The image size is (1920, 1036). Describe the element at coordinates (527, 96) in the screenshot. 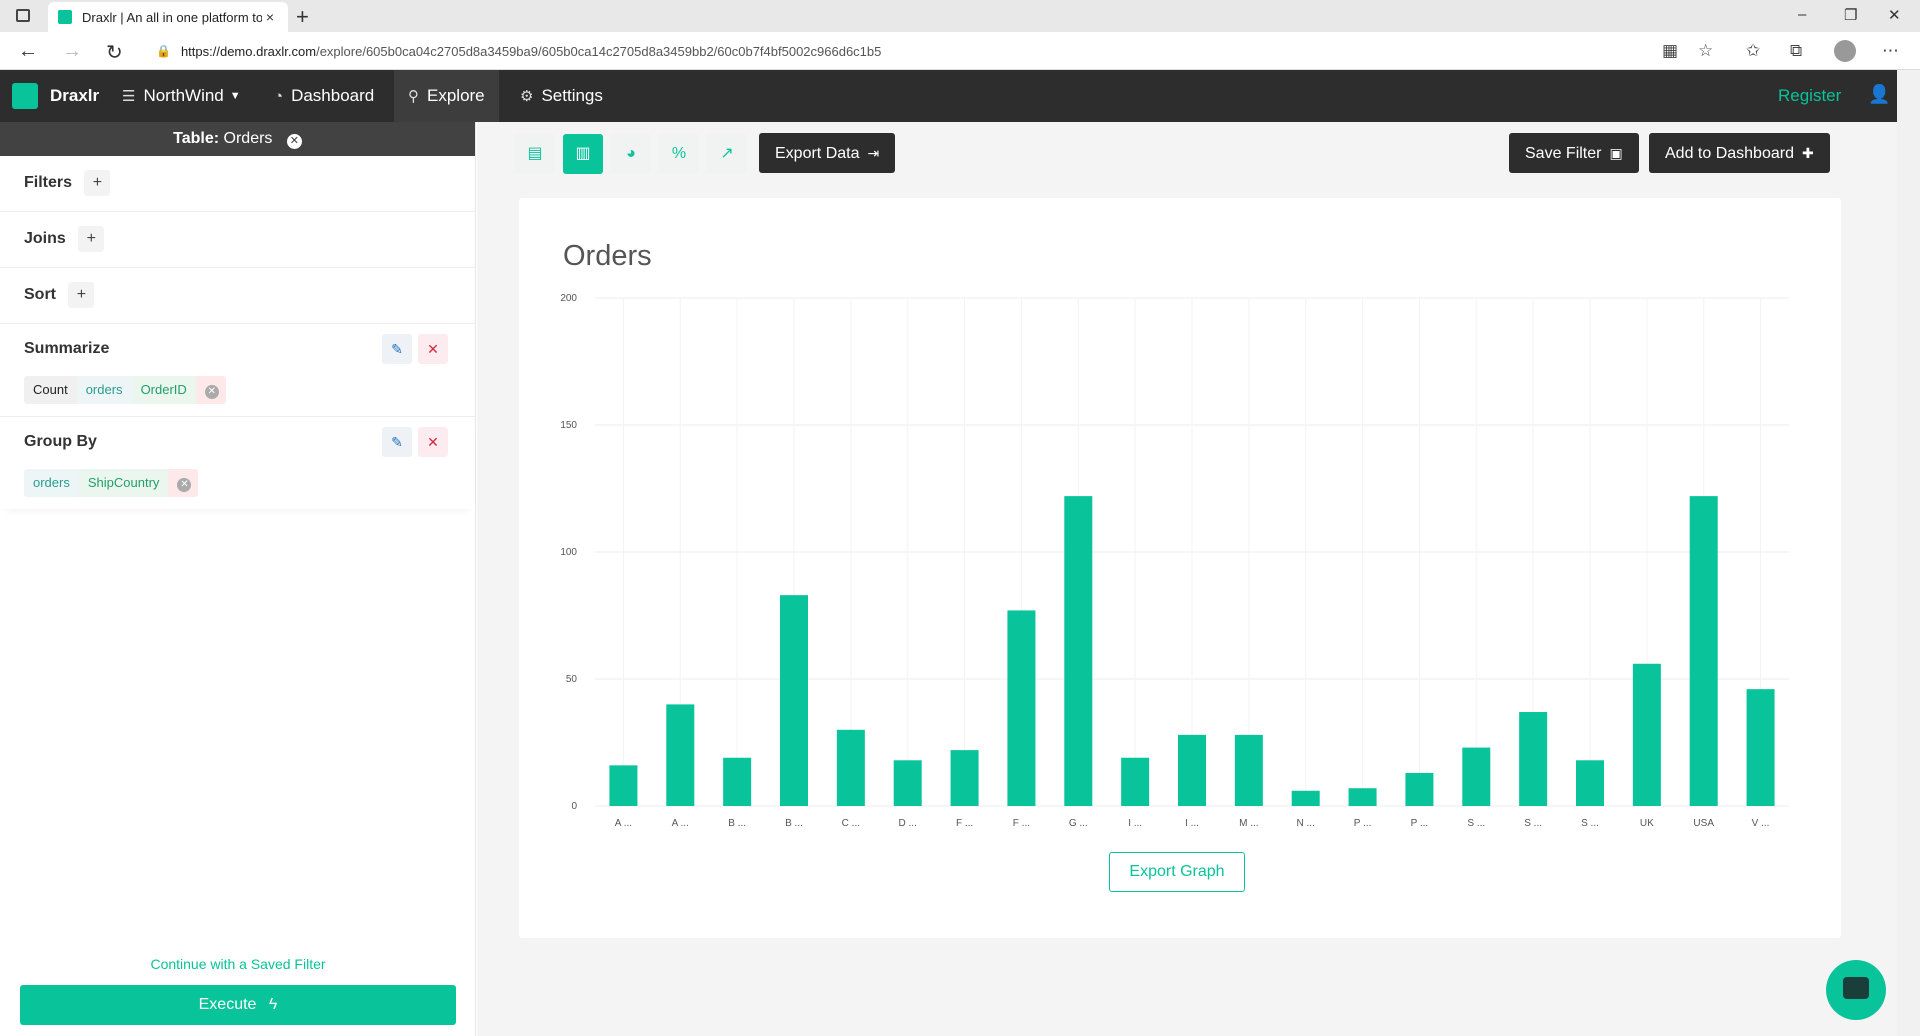

I see `gear-icon: ⚙` at that location.